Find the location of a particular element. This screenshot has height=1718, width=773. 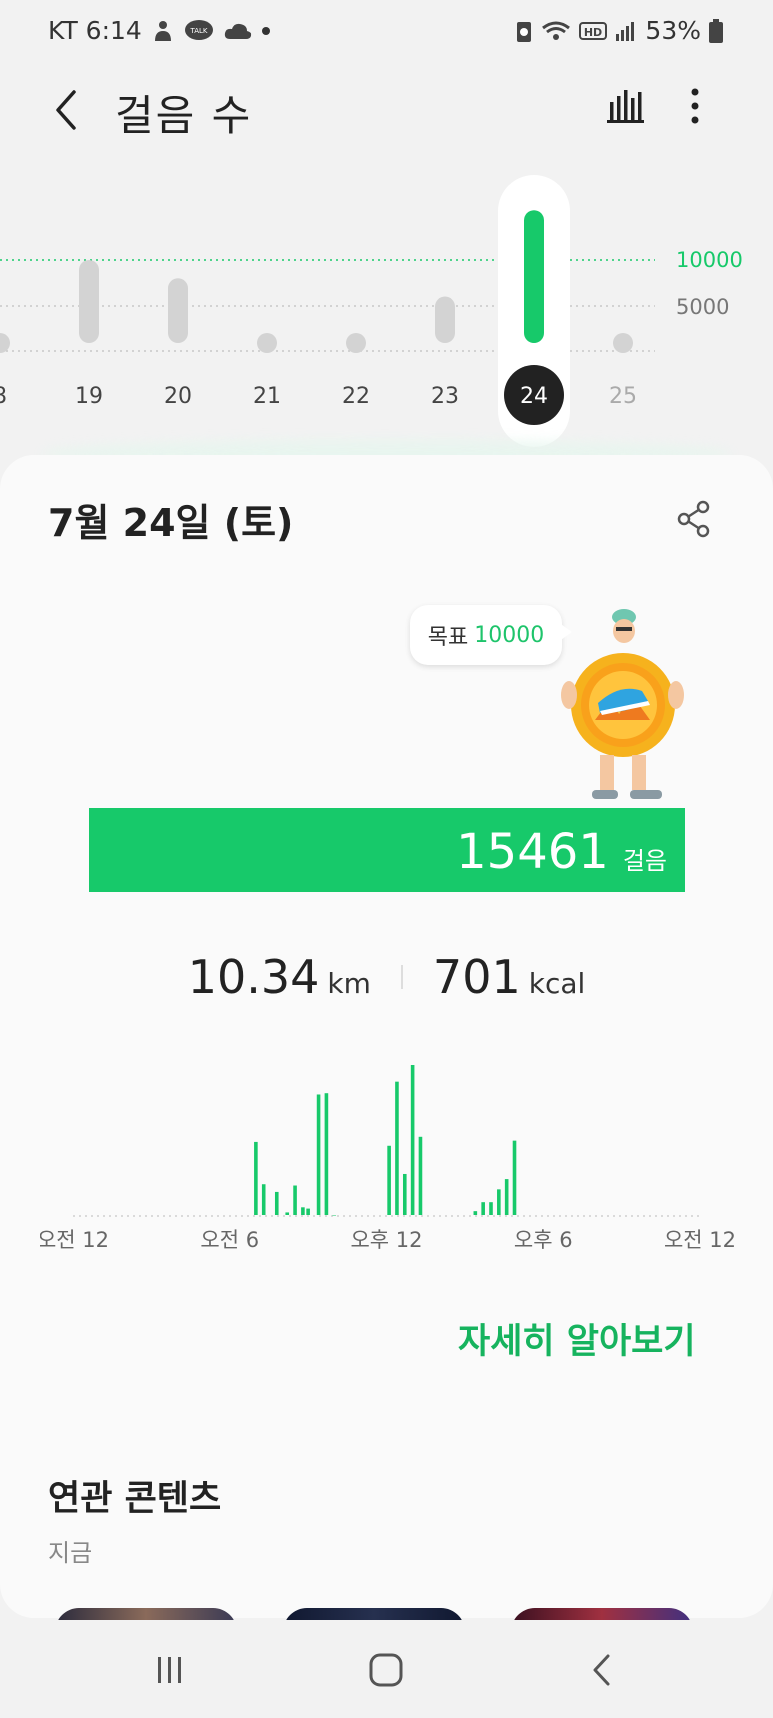

mid-axis-label: 5000 is located at coordinates (702, 307).